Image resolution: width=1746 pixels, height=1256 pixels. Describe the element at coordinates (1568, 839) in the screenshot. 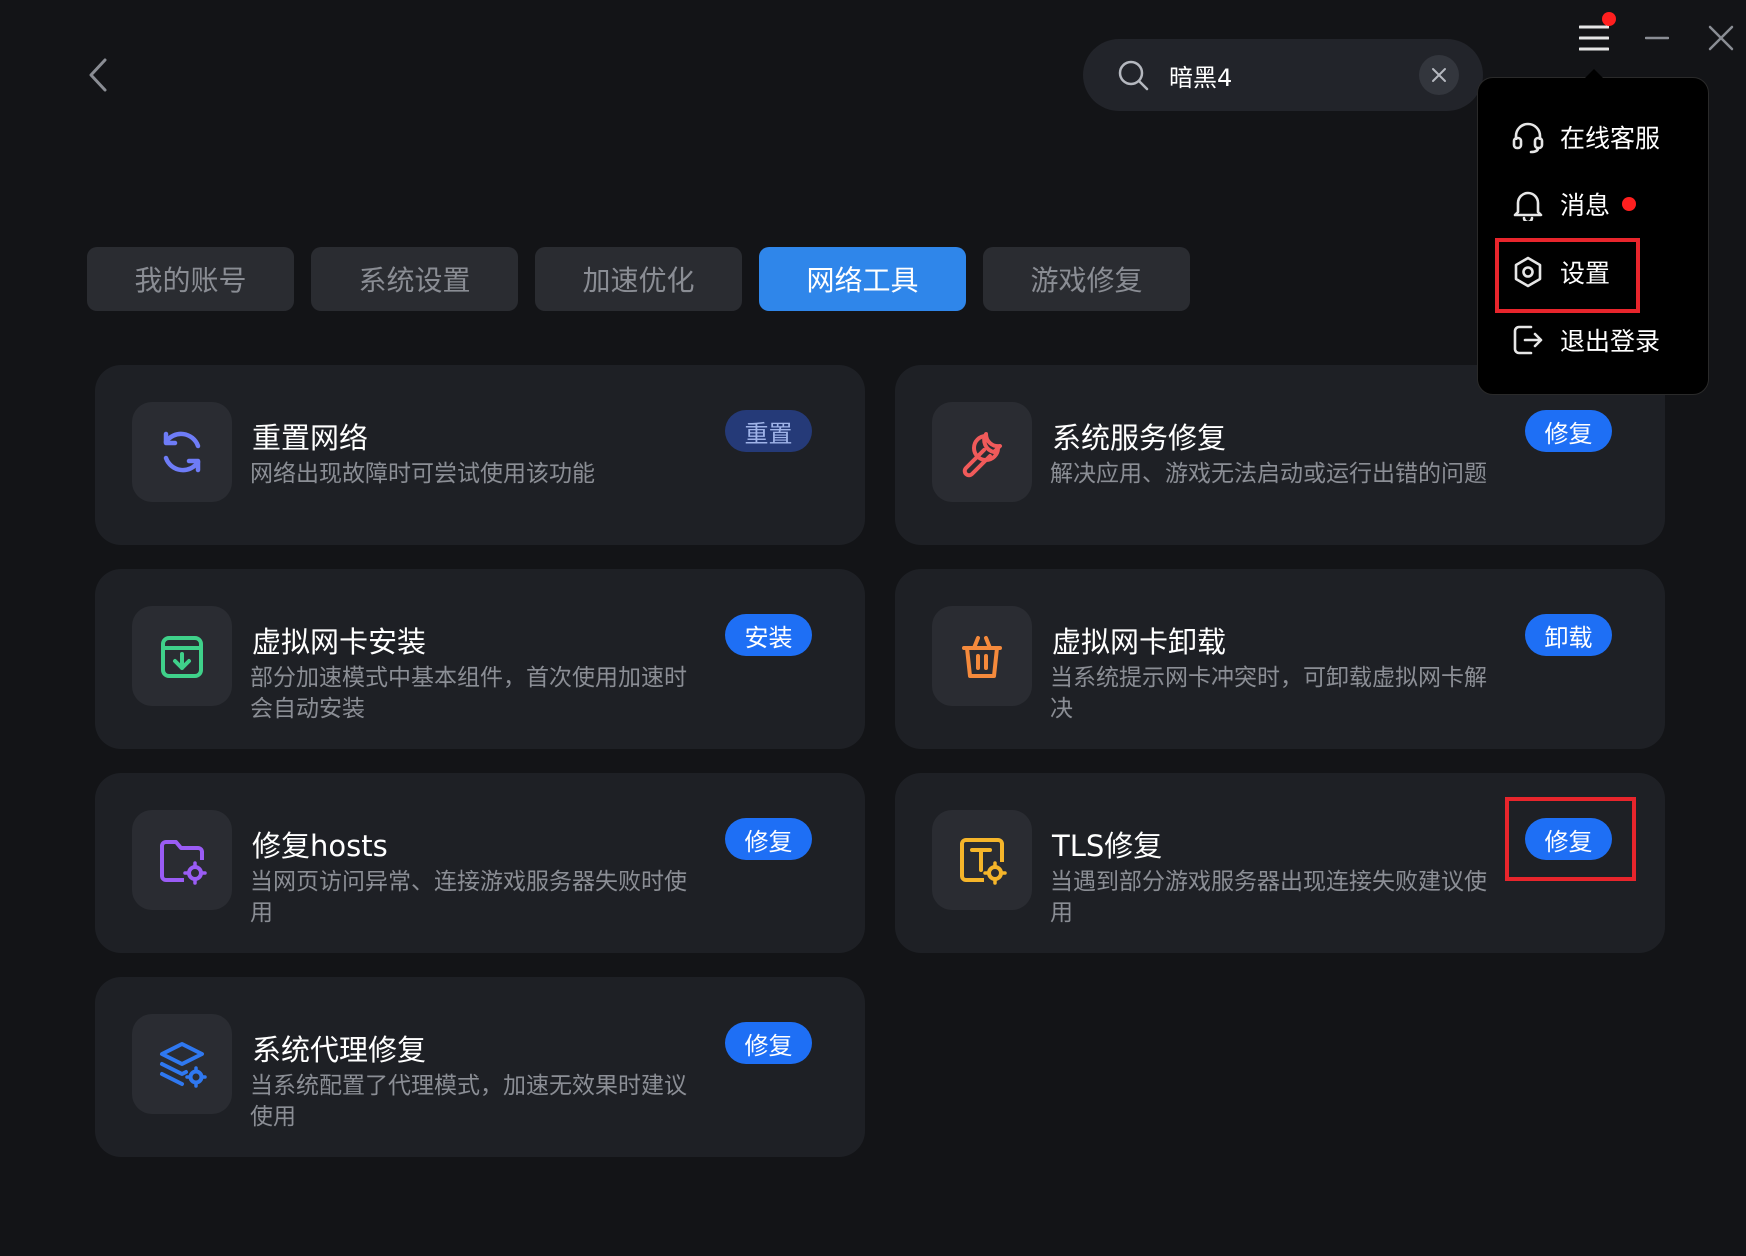

I see `tls-repair-button: 修复` at that location.